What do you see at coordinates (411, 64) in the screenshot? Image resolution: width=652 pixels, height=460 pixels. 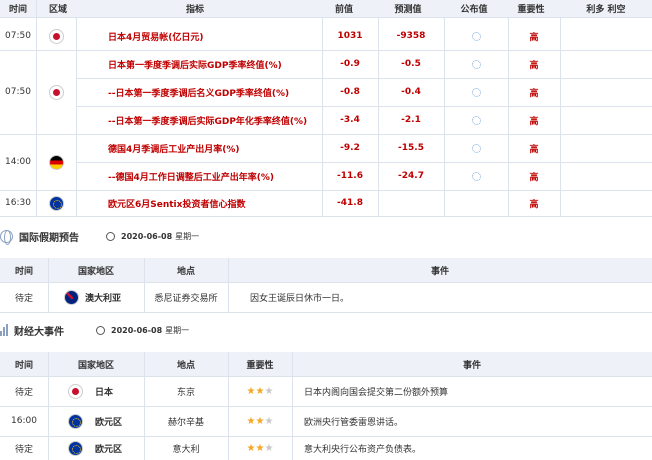 I see `forecast-value: -0.5` at bounding box center [411, 64].